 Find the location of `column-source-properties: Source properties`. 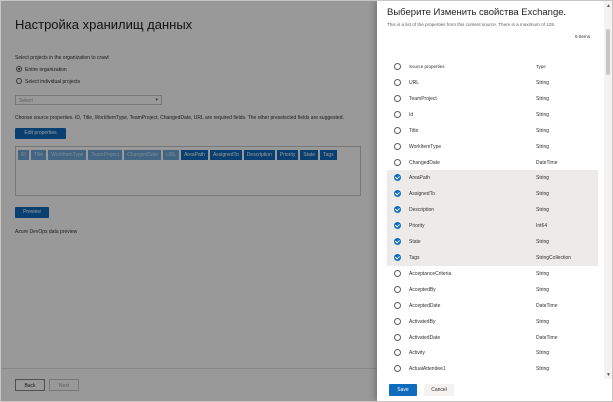

column-source-properties: Source properties is located at coordinates (427, 66).